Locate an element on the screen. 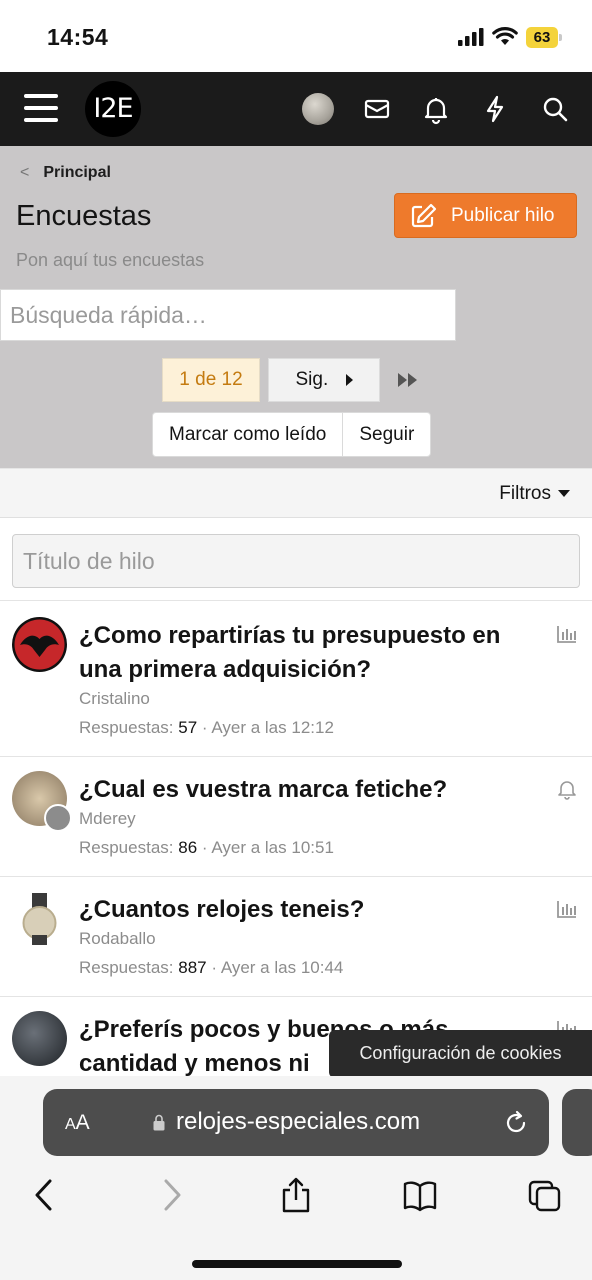 This screenshot has width=592, height=1280. publish-label: Publicar hilo is located at coordinates (503, 215).